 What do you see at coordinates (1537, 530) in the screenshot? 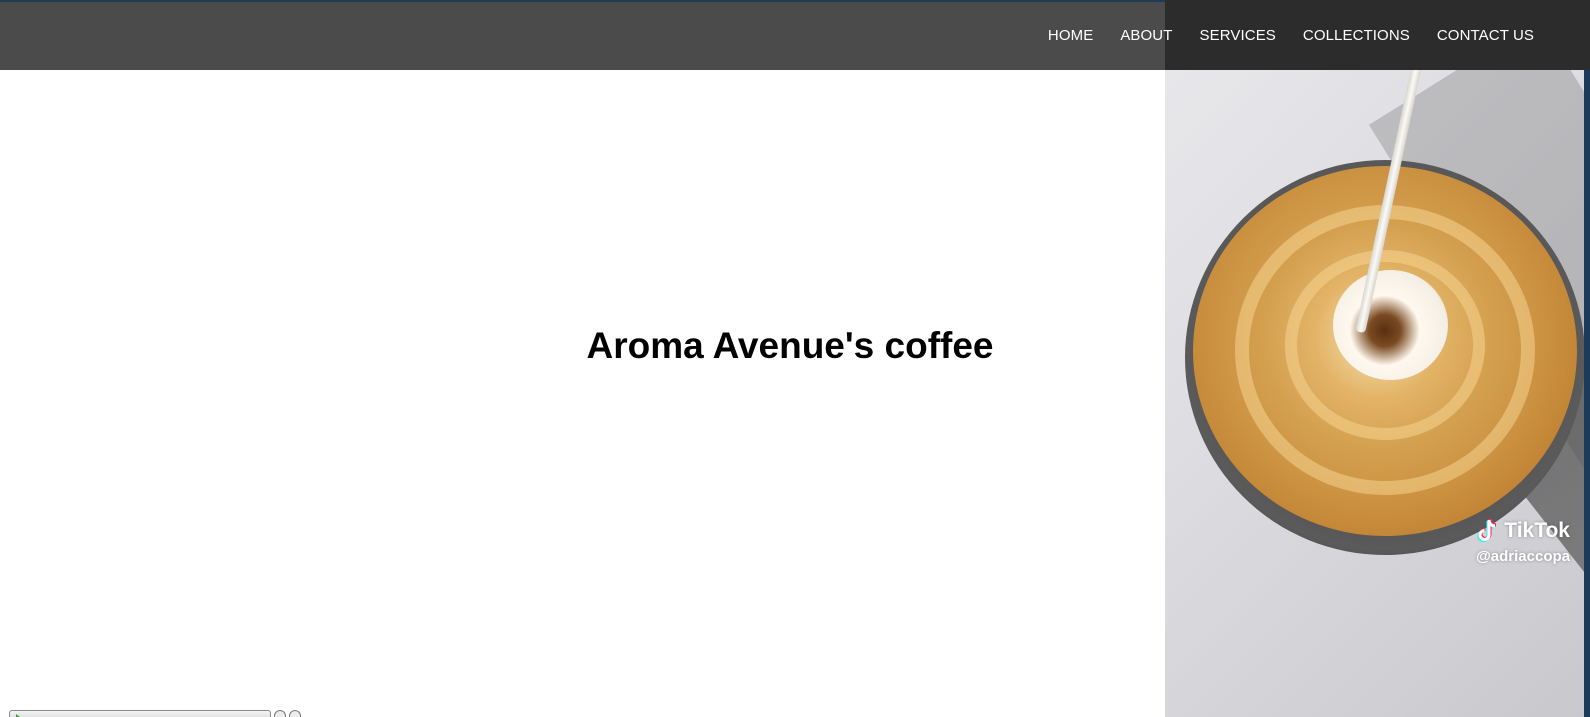
I see `tiktok-brand-text: TikTok` at bounding box center [1537, 530].